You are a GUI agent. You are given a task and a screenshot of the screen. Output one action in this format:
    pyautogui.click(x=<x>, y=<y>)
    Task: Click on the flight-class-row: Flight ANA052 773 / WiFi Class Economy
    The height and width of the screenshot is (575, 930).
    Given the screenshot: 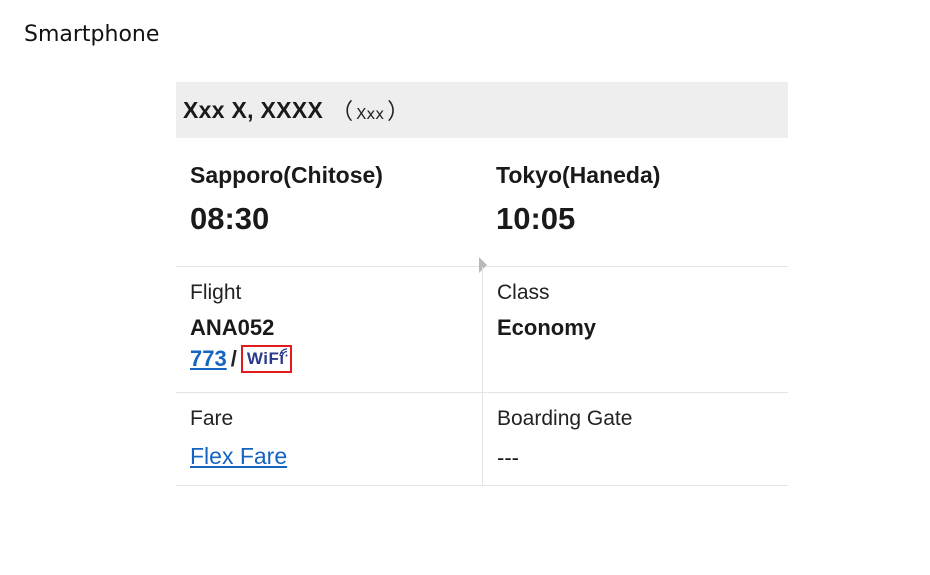 What is the action you would take?
    pyautogui.click(x=482, y=330)
    